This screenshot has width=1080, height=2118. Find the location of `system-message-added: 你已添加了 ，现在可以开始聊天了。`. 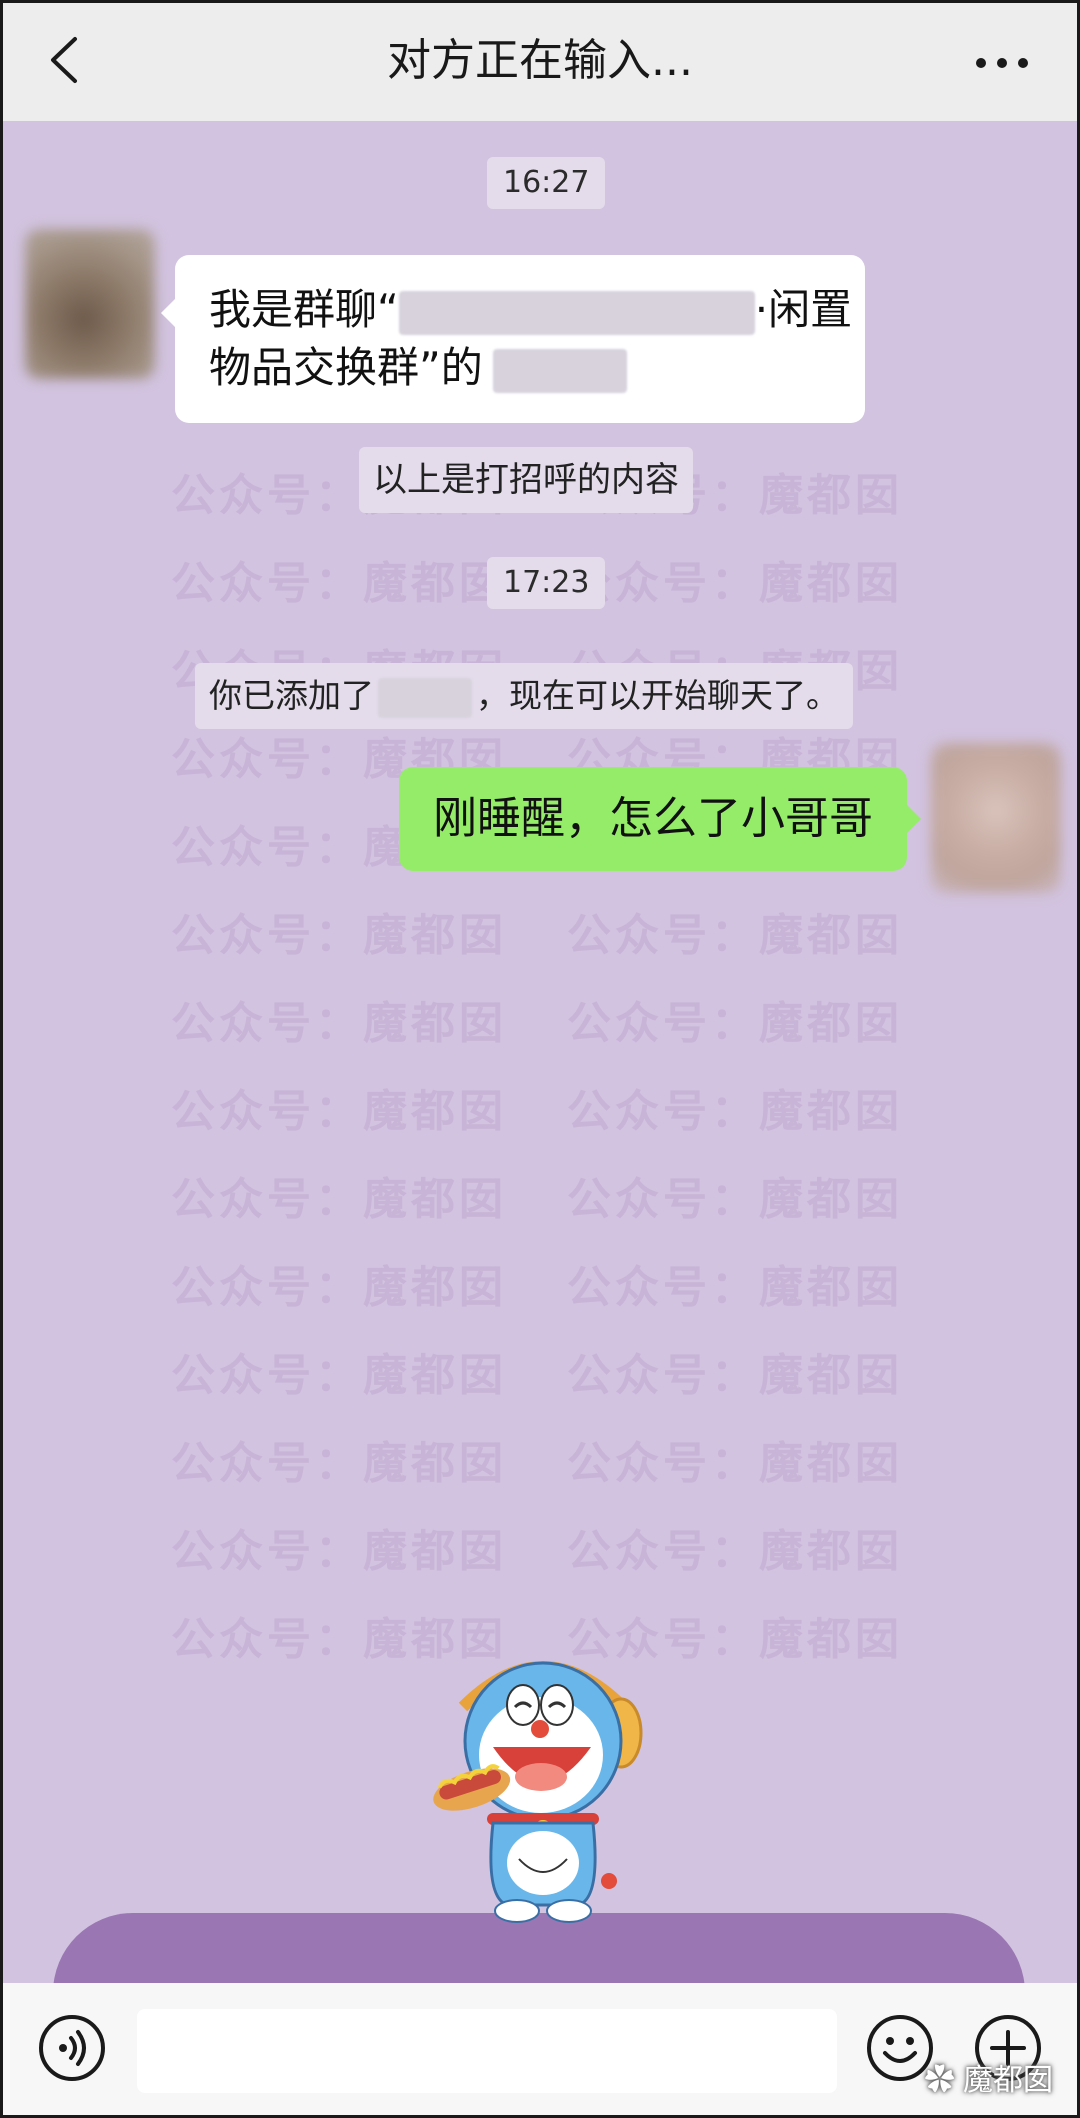

system-message-added: 你已添加了 ，现在可以开始聊天了。 is located at coordinates (524, 696).